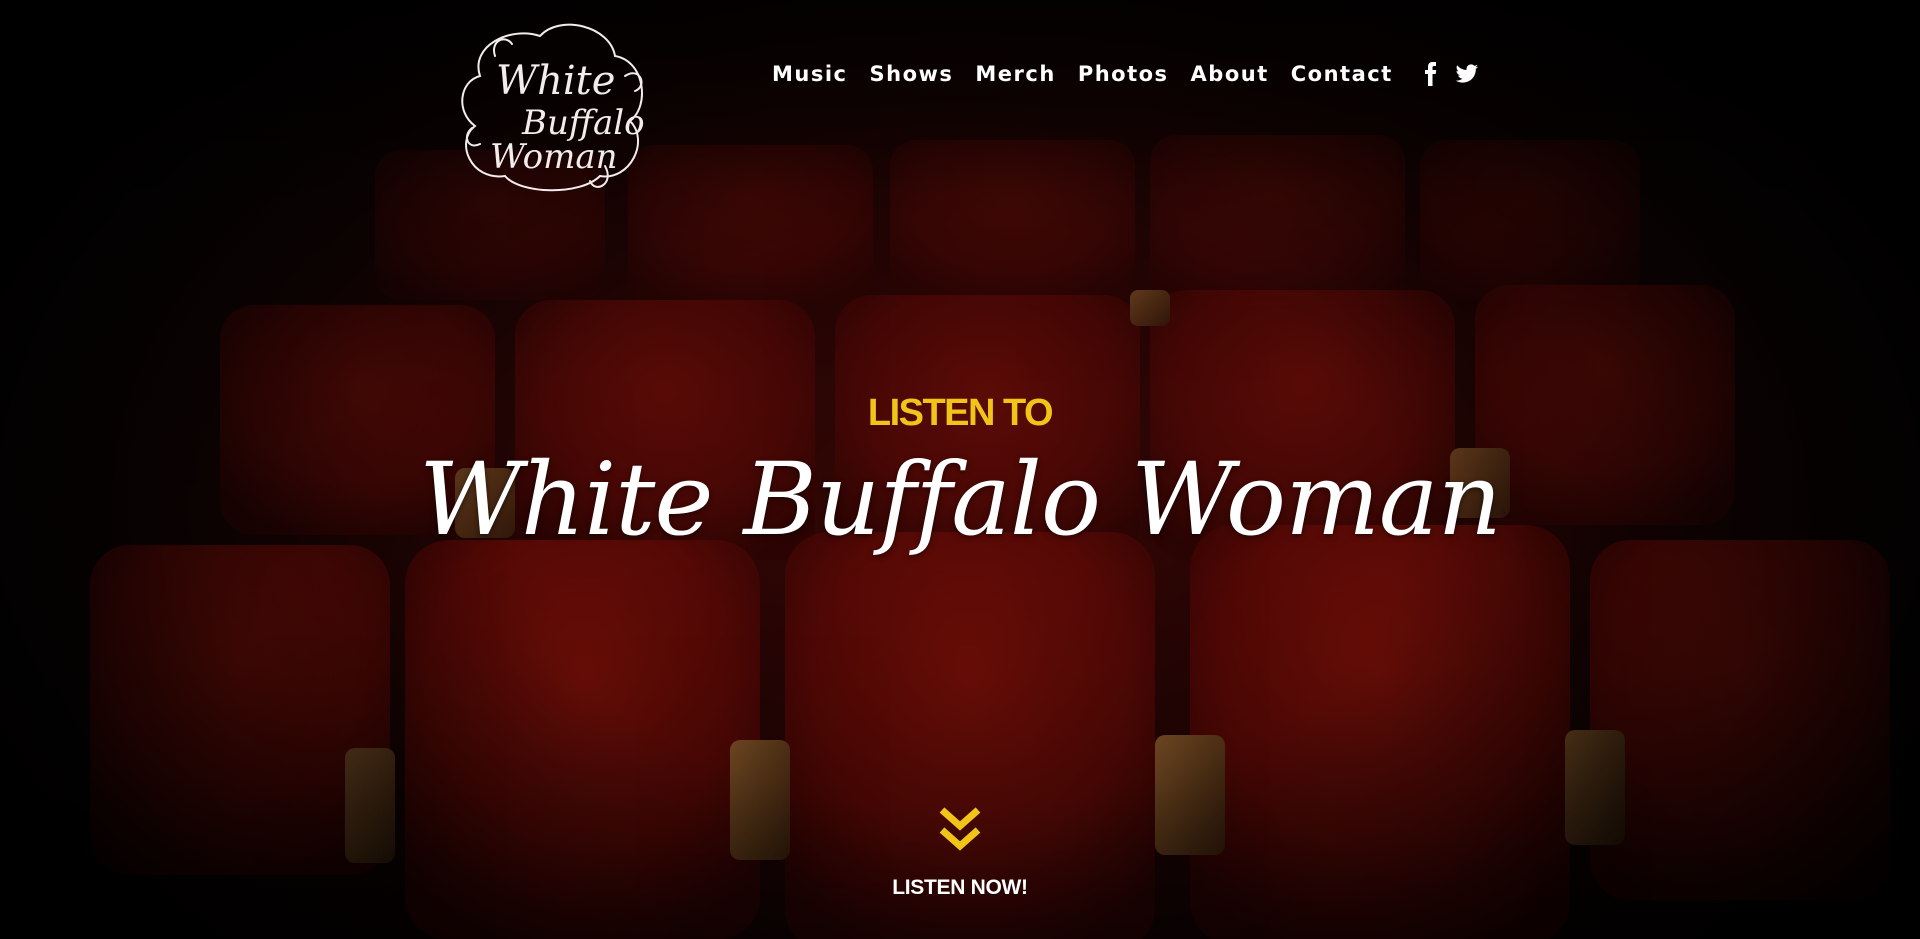 The height and width of the screenshot is (939, 1920). Describe the element at coordinates (1015, 74) in the screenshot. I see `nav-item-merch: Merch` at that location.